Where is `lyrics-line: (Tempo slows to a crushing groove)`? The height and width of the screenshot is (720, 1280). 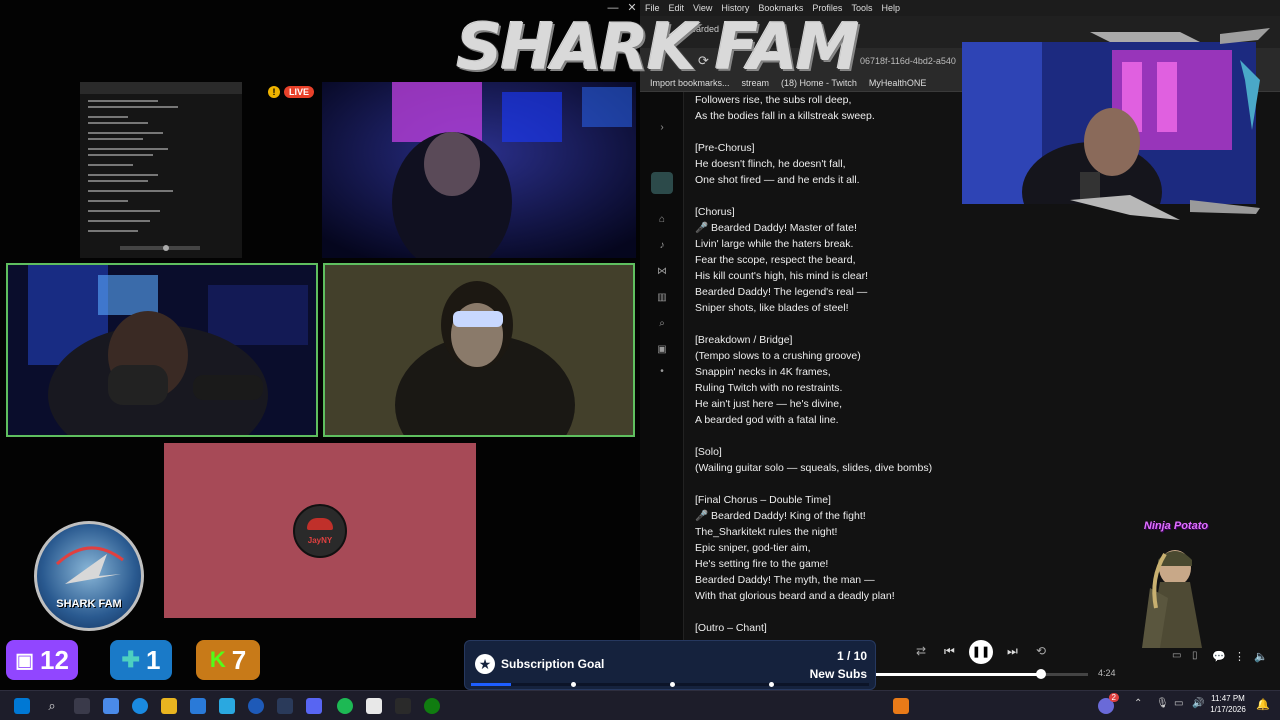 lyrics-line: (Tempo slows to a crushing groove) is located at coordinates (778, 356).